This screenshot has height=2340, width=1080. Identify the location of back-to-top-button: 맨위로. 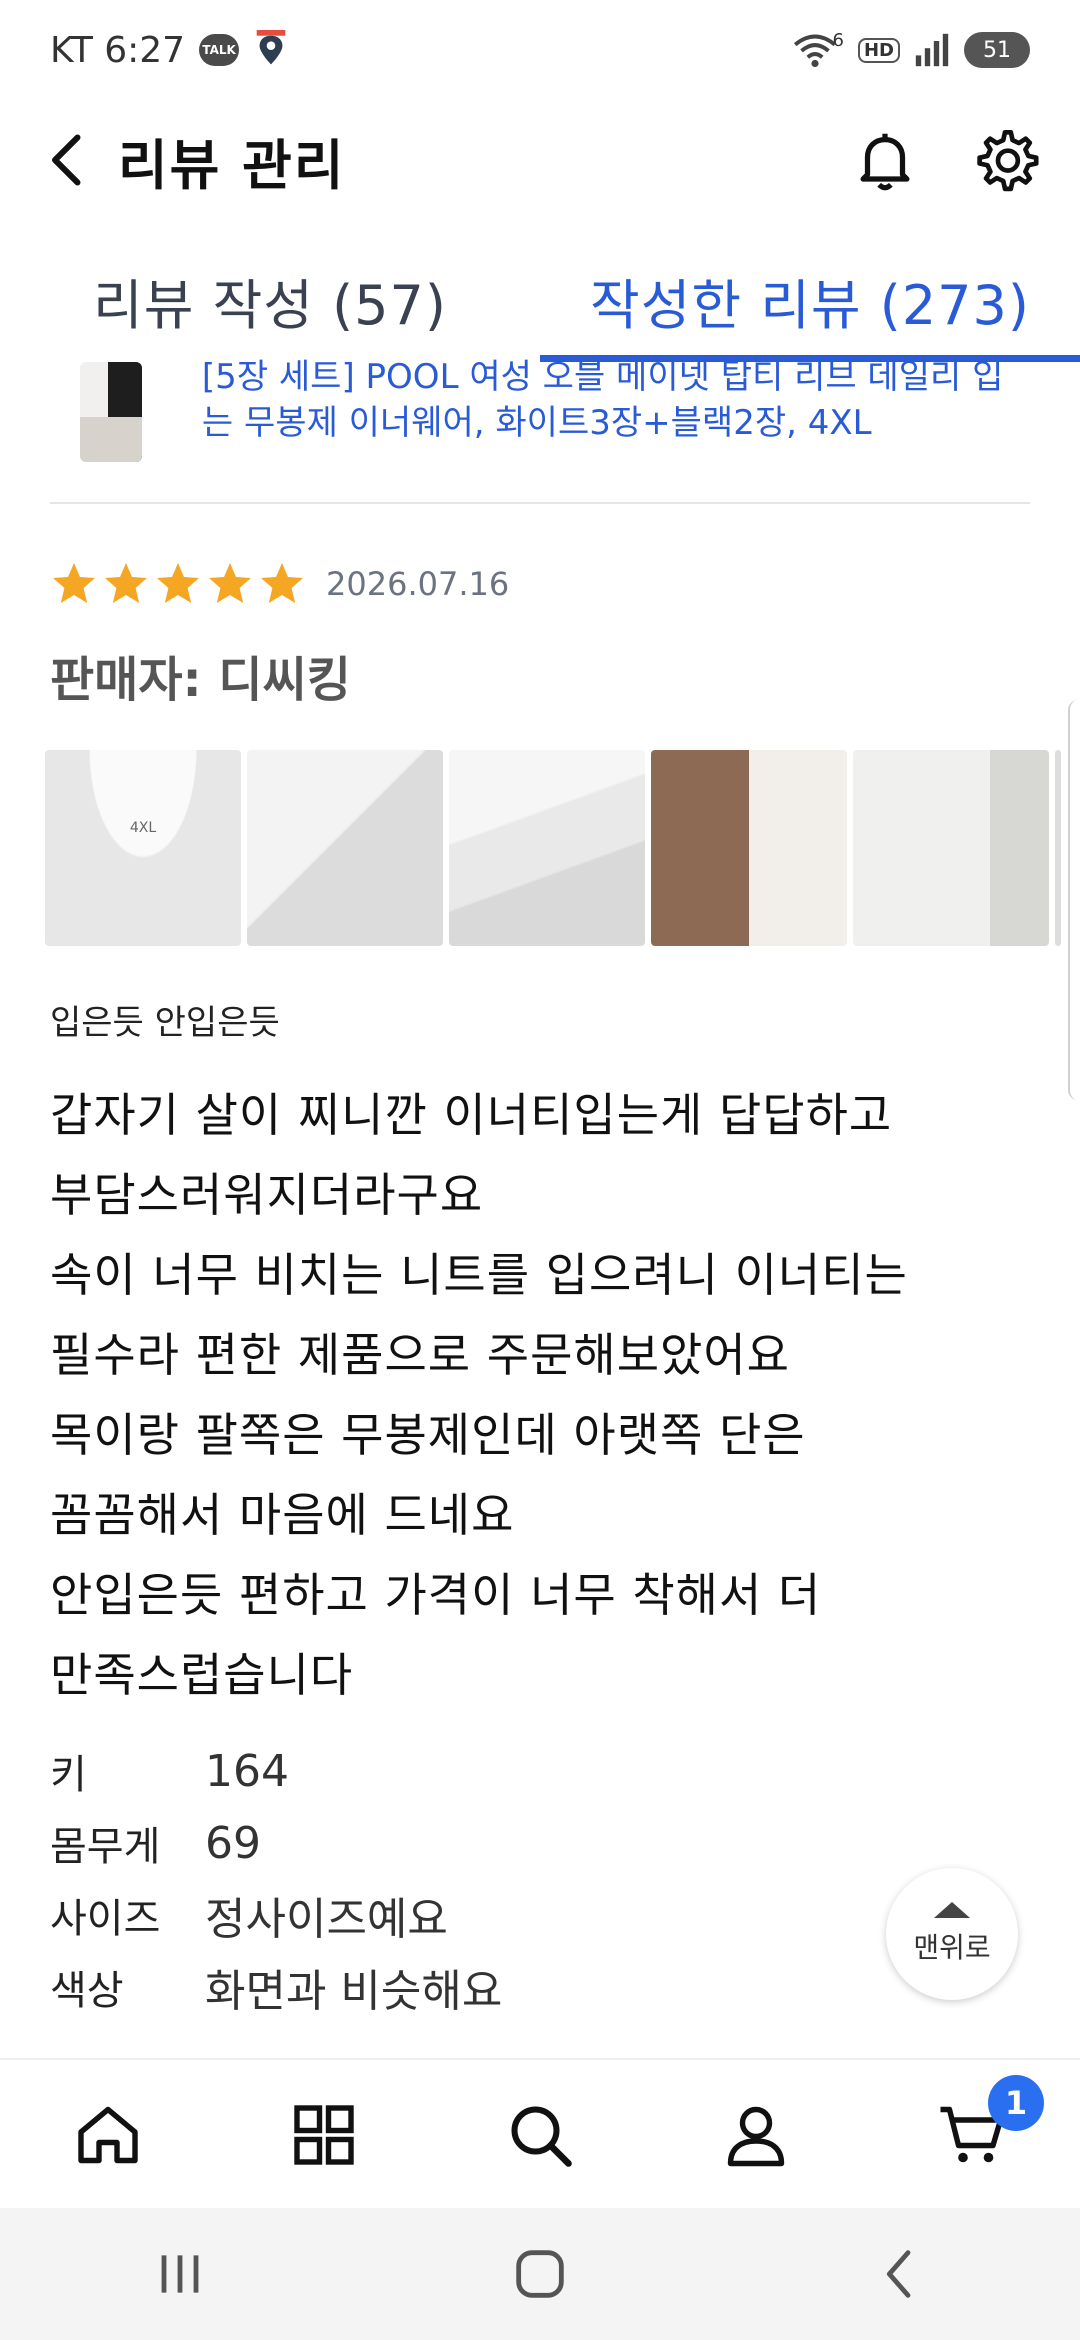
(952, 1934).